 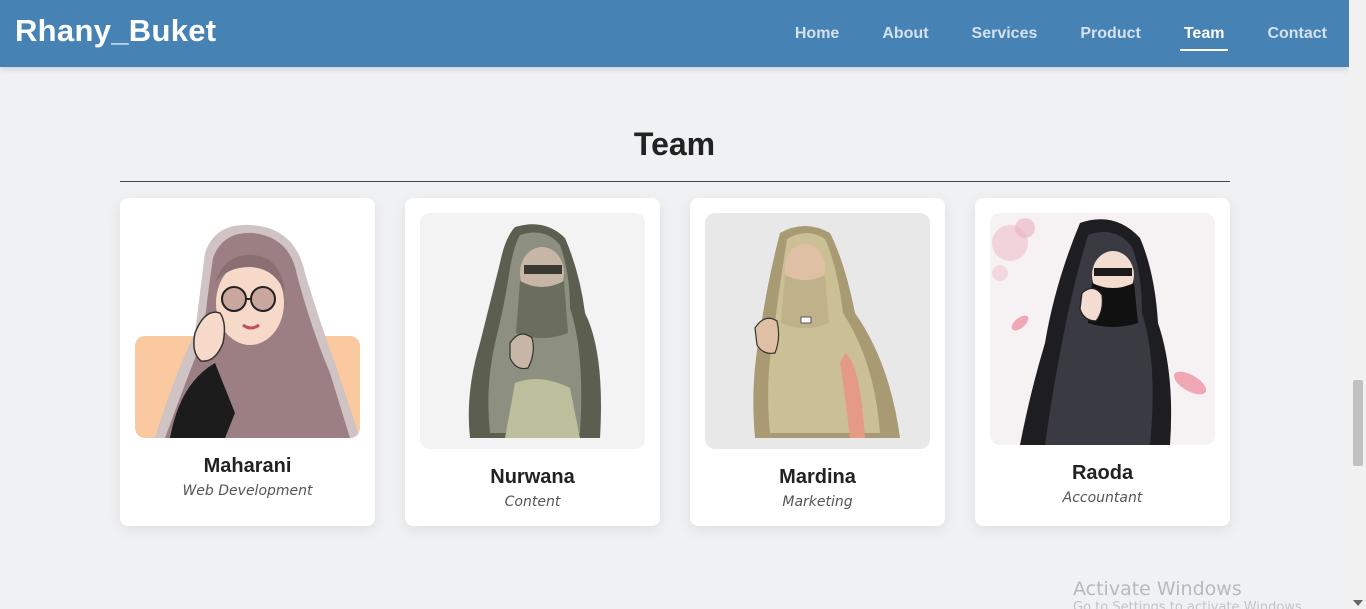 What do you see at coordinates (1204, 38) in the screenshot?
I see `nav-team: Team` at bounding box center [1204, 38].